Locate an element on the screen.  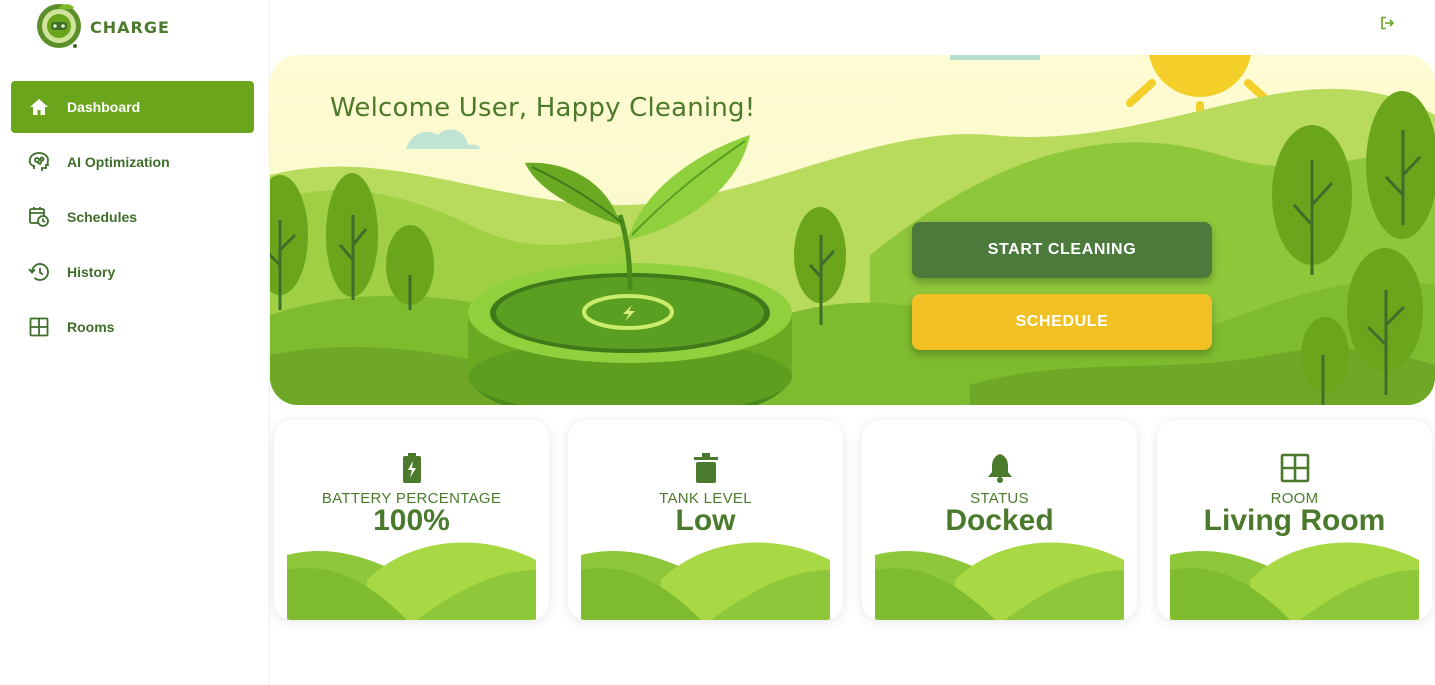
room-card: ROOM Living Room is located at coordinates (1294, 520).